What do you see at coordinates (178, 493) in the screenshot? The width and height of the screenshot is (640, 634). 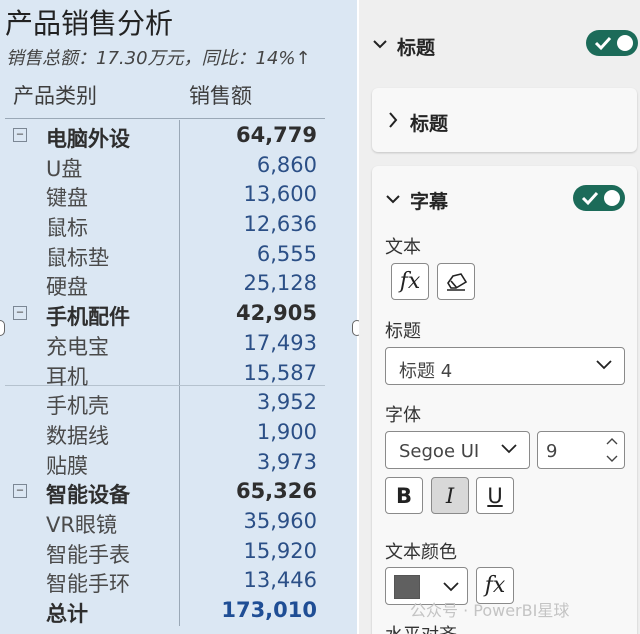 I see `category-row: − 智能设备 65,326` at bounding box center [178, 493].